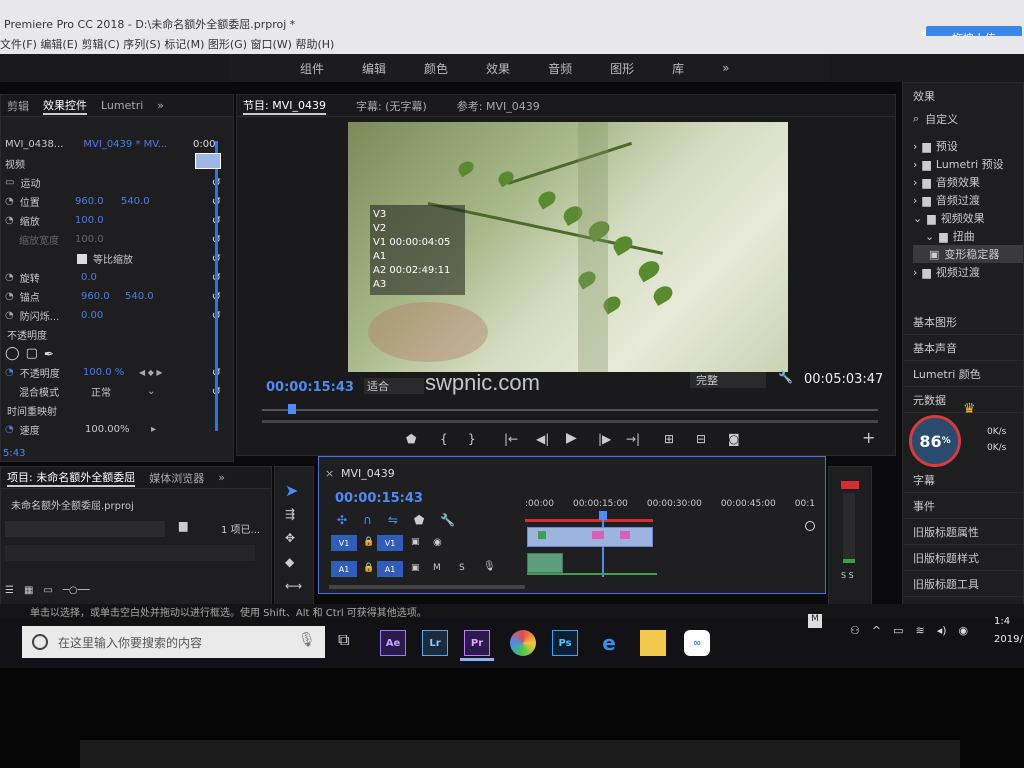  I want to click on mute-icon: M, so click(437, 568).